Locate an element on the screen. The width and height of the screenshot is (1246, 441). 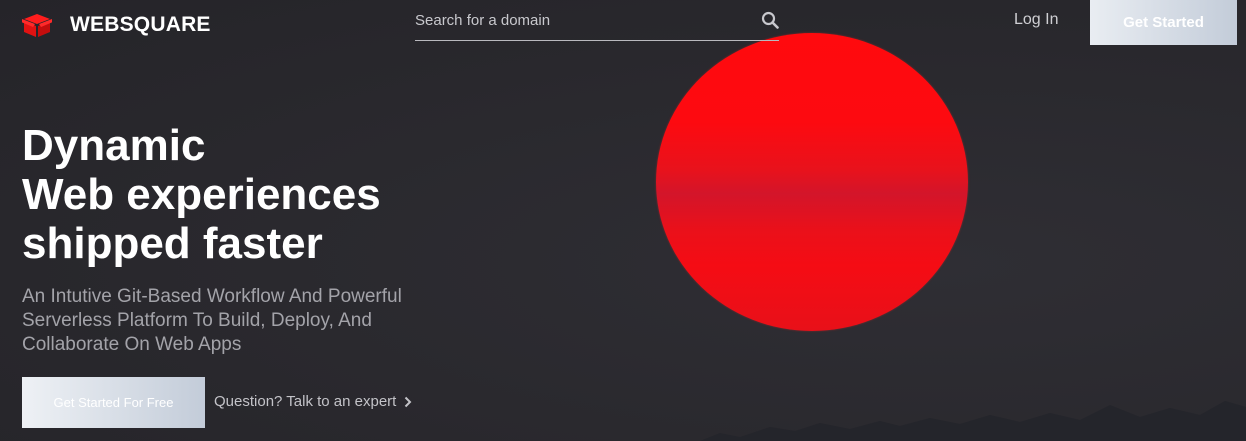
brand-name: WEBSQUARE is located at coordinates (140, 24).